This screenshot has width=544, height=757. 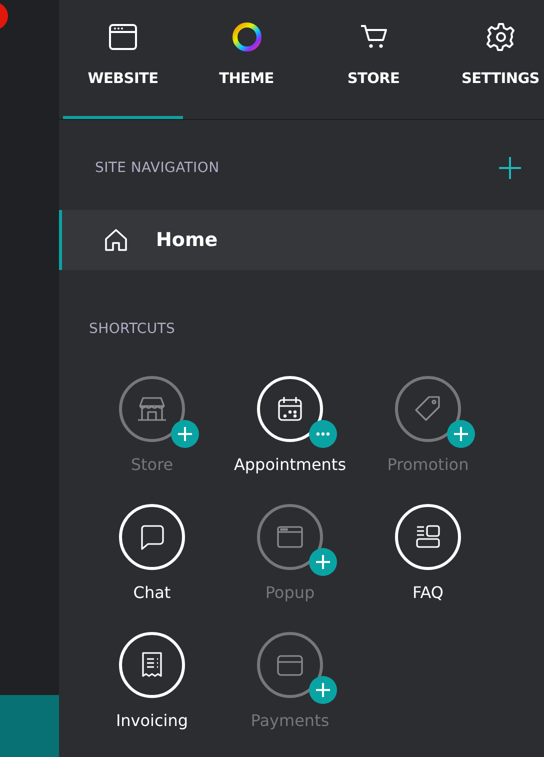 I want to click on shortcut-label: Payments, so click(x=290, y=720).